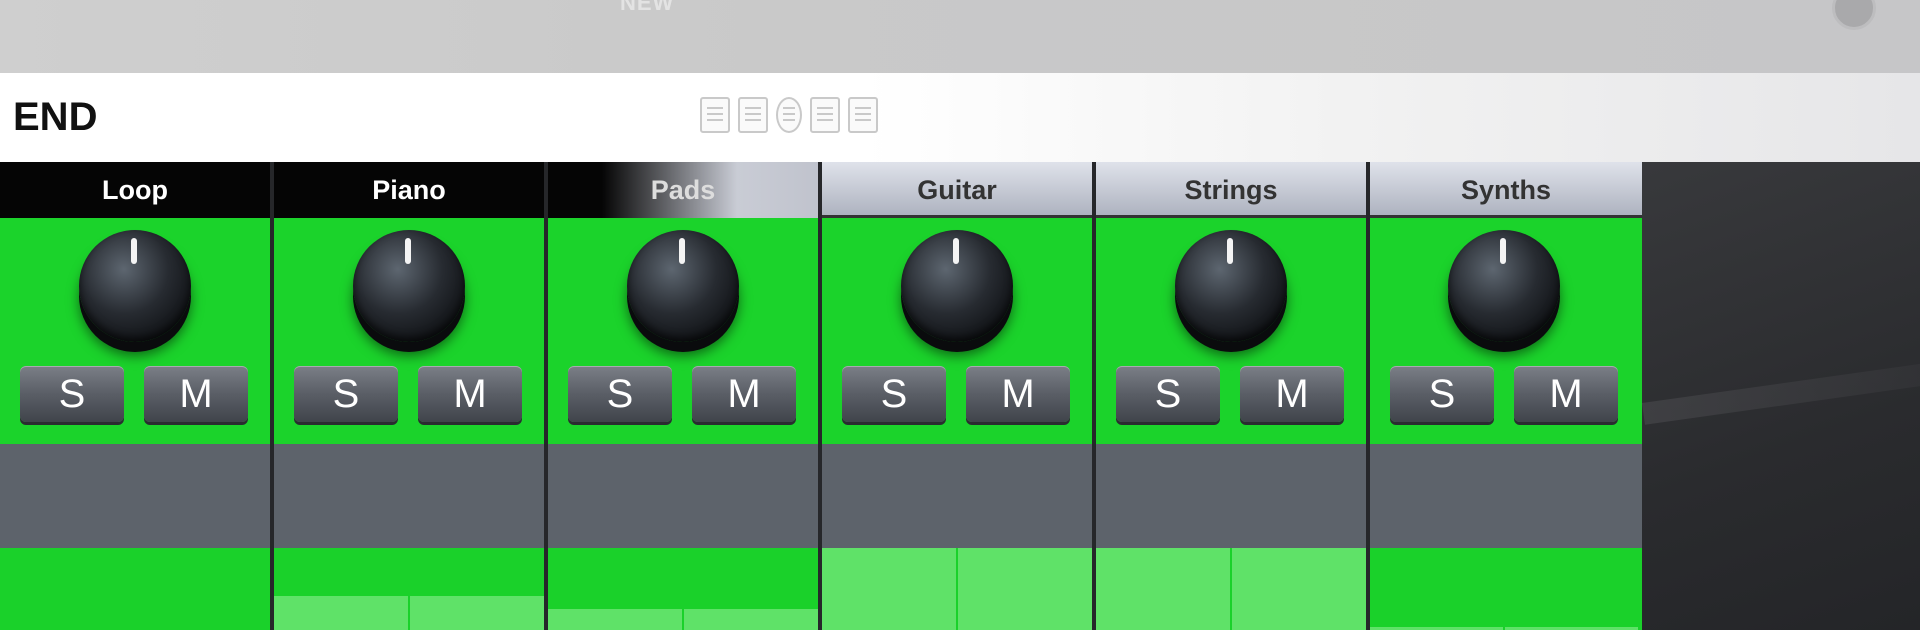  Describe the element at coordinates (1231, 190) in the screenshot. I see `channel-title: Strings` at that location.